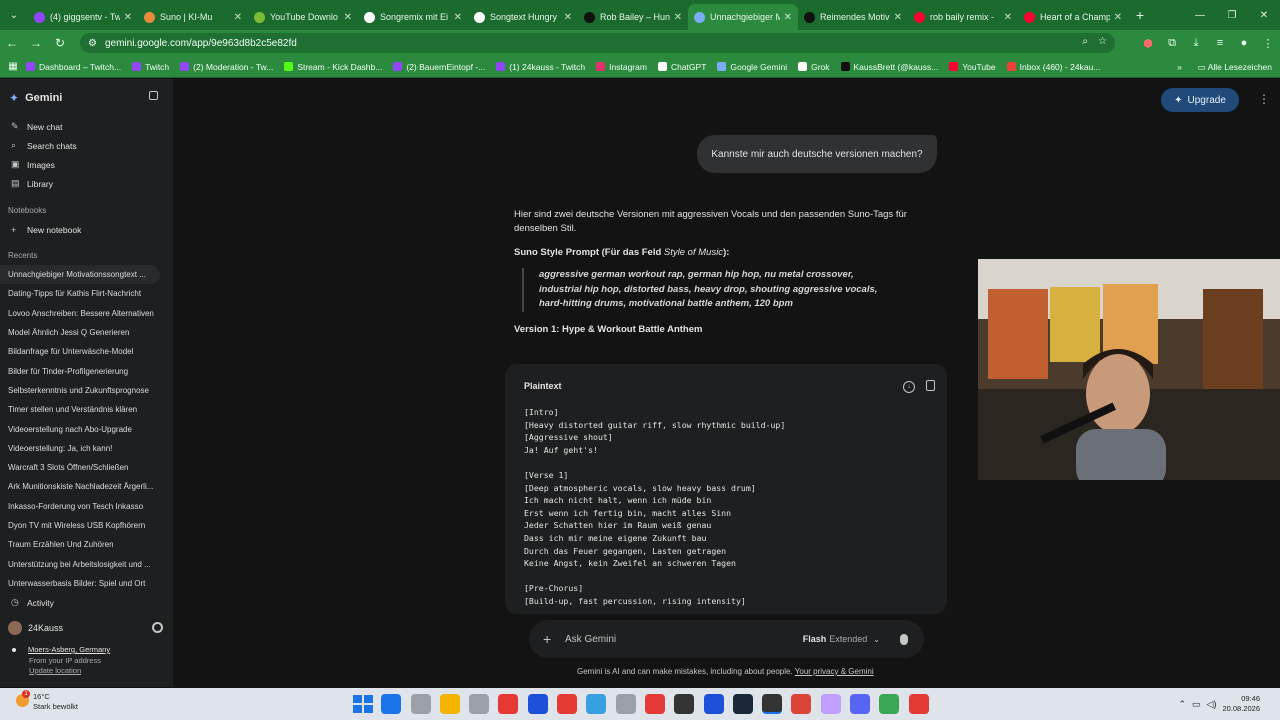 The height and width of the screenshot is (720, 1280). What do you see at coordinates (86, 229) in the screenshot?
I see `new-notebook-button: + New notebook` at bounding box center [86, 229].